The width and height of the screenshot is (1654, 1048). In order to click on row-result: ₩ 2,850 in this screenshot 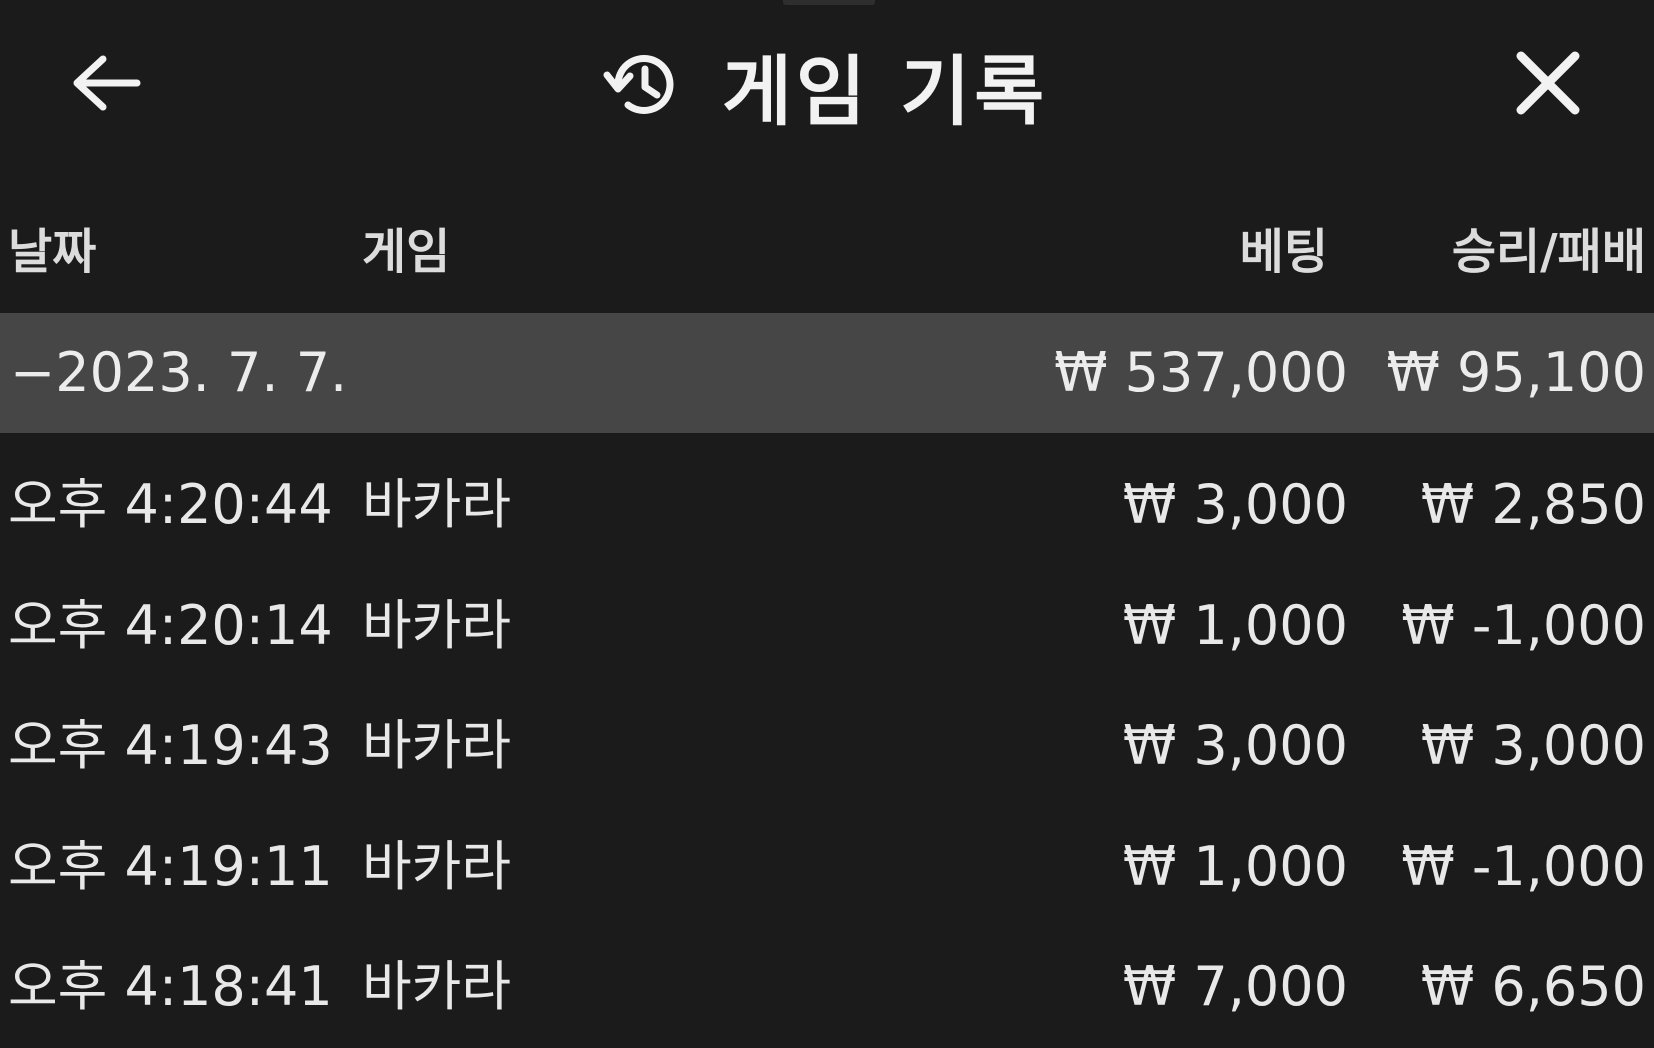, I will do `click(1533, 504)`.